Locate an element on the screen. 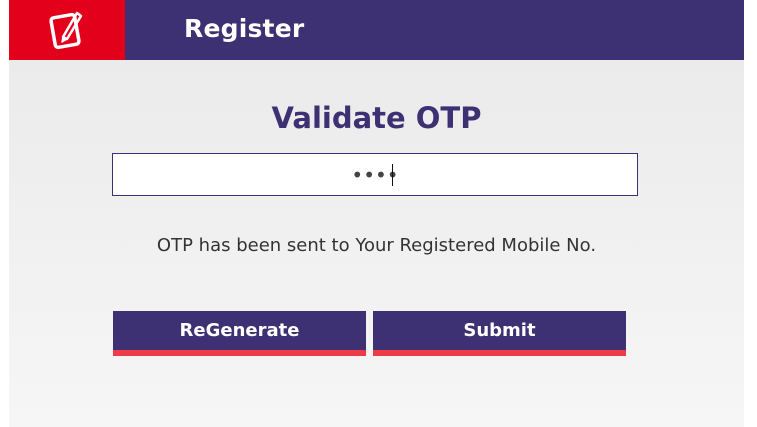 This screenshot has width=757, height=427. otp-input is located at coordinates (375, 174).